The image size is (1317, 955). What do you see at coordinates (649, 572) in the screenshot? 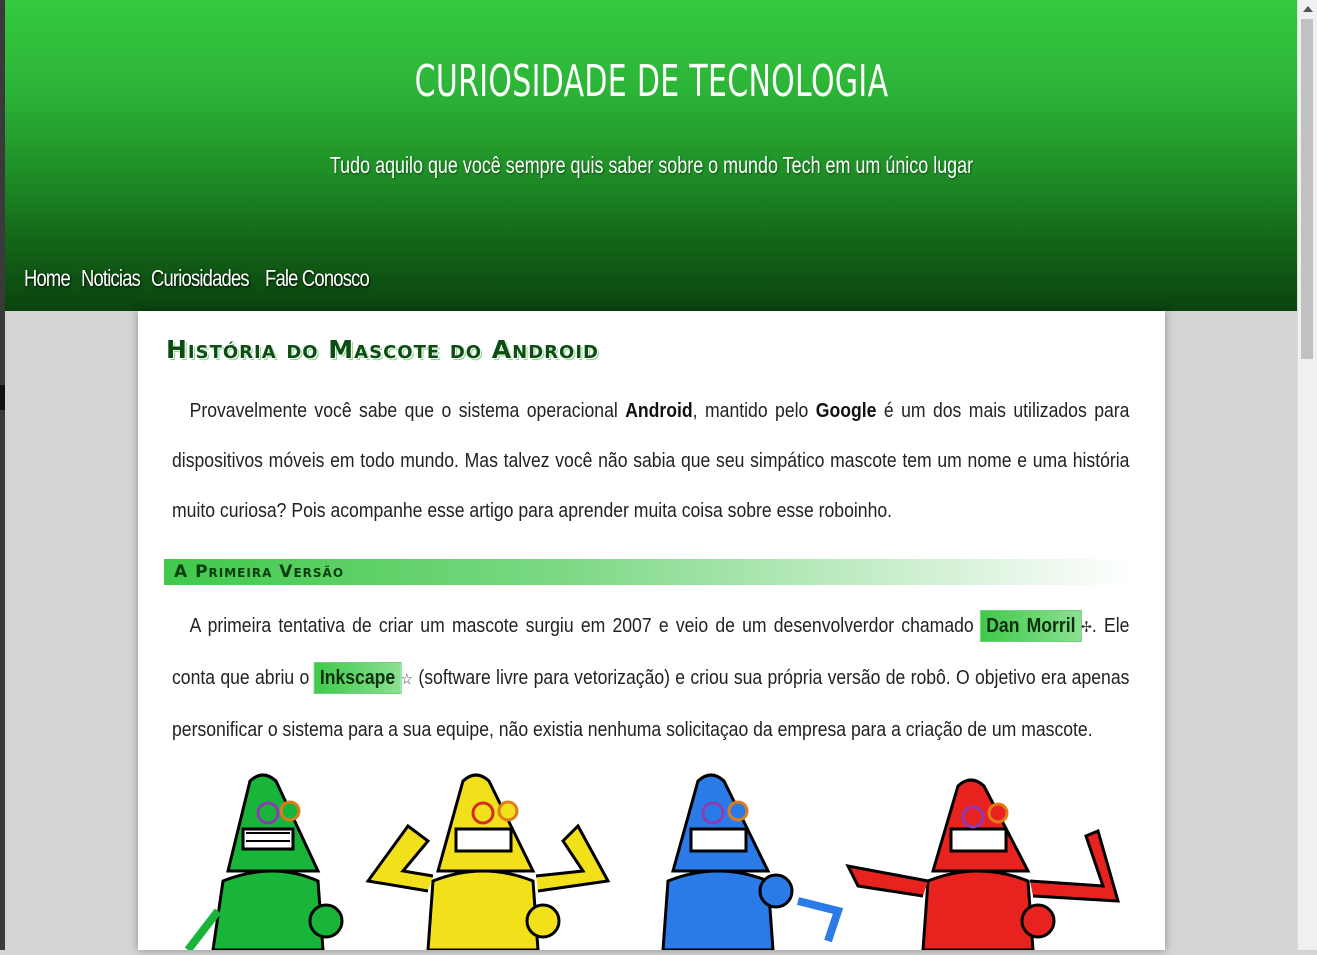
I see `section-heading-bar: A Primeira Versão` at bounding box center [649, 572].